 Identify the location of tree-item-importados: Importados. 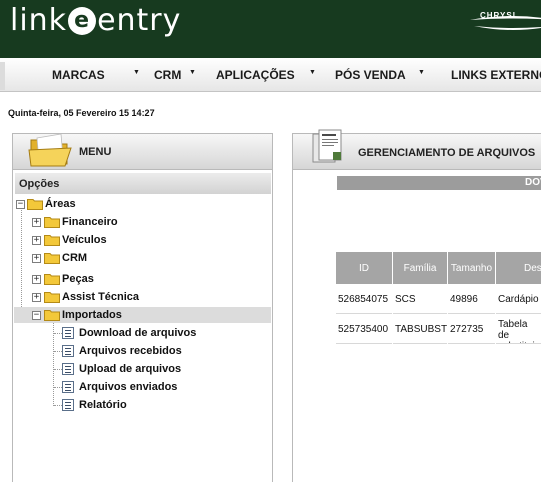
(92, 315).